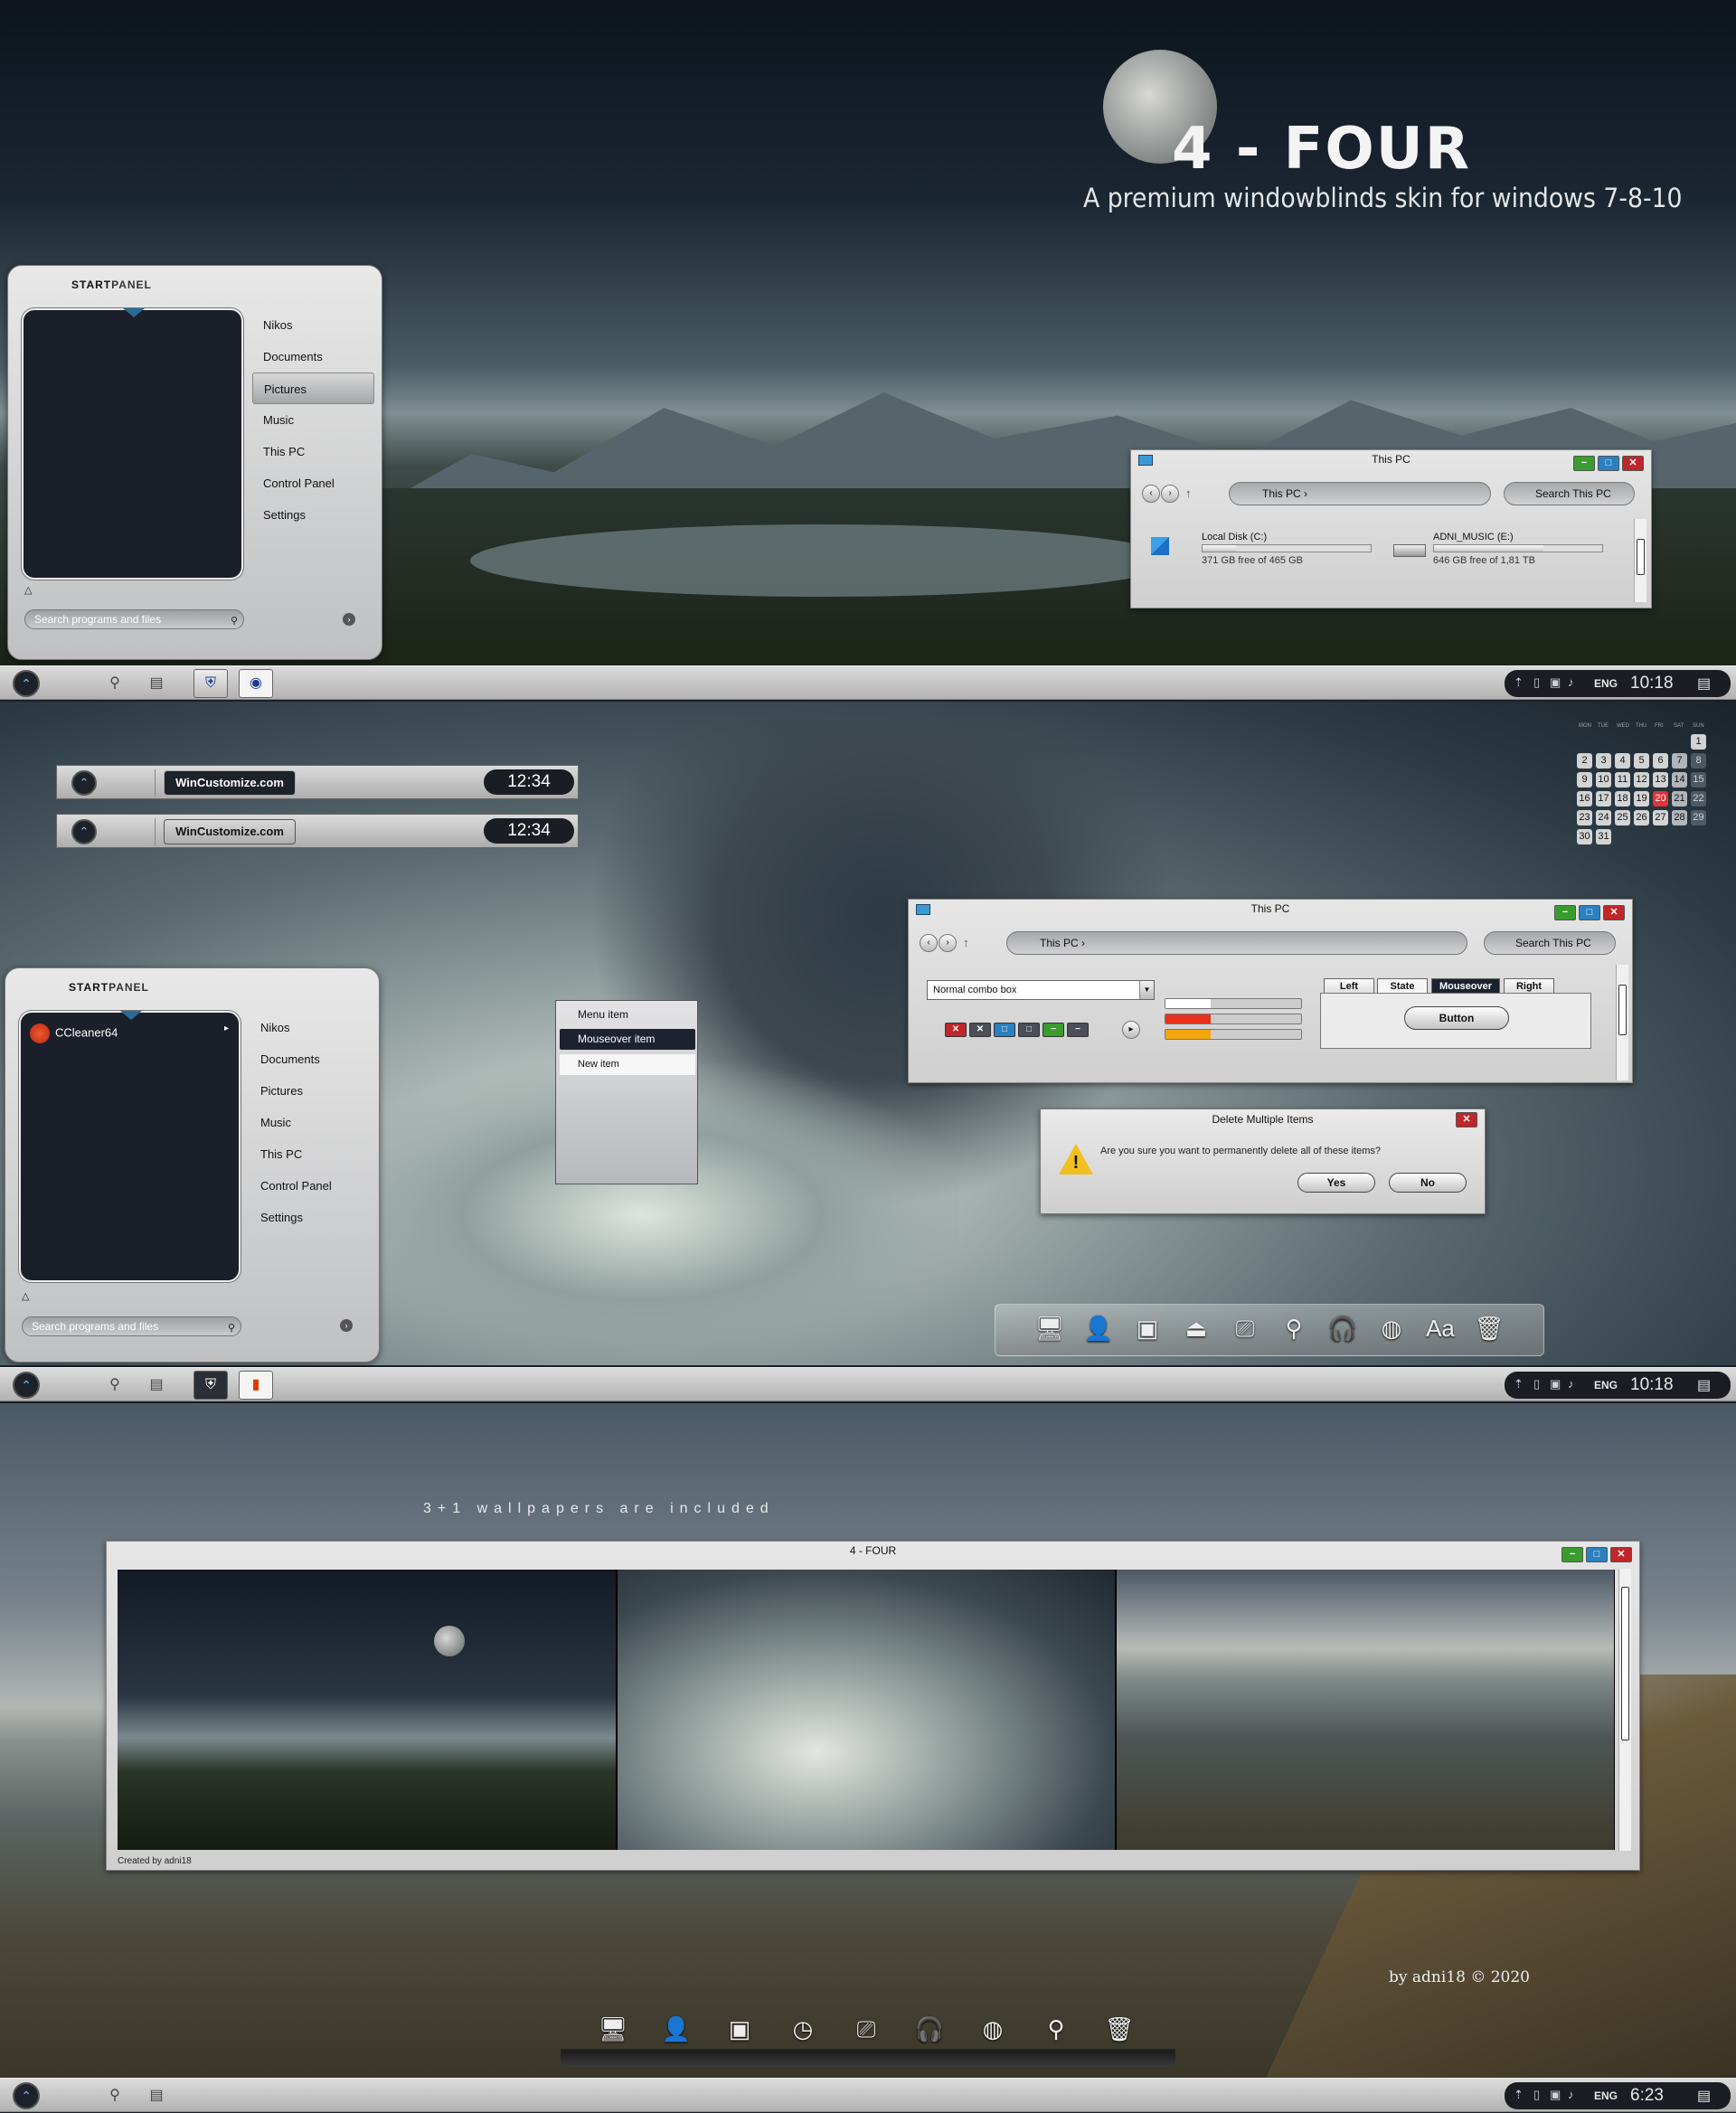  What do you see at coordinates (311, 1059) in the screenshot?
I see `start-item-documents: Documents` at bounding box center [311, 1059].